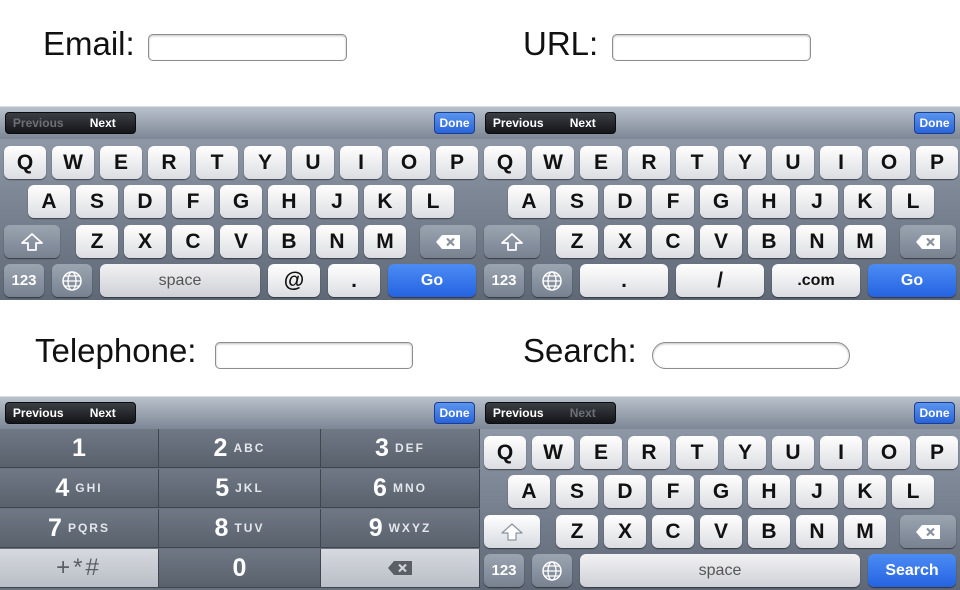 This screenshot has width=960, height=590. I want to click on search-field, so click(751, 355).